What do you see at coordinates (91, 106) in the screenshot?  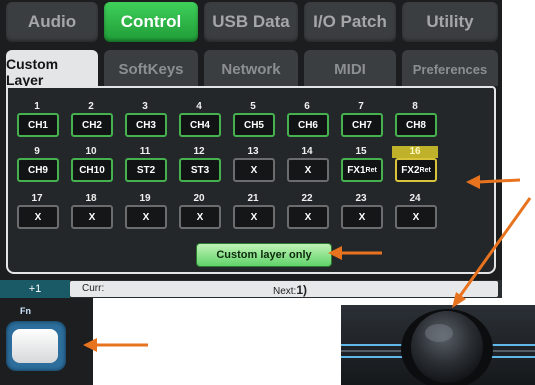 I see `strip-number: 2` at bounding box center [91, 106].